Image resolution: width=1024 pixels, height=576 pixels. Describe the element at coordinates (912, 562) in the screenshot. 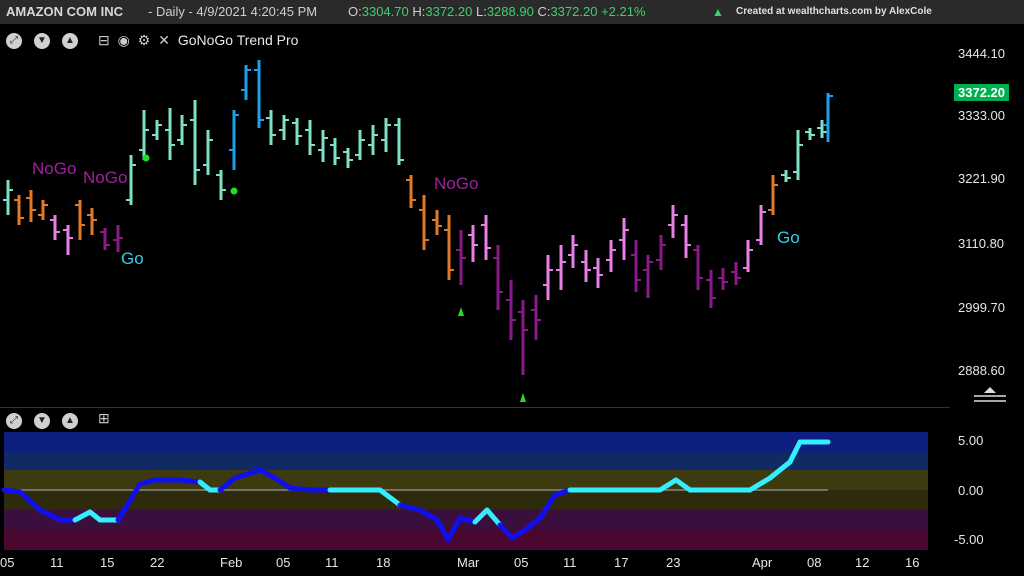

I see `x-axis-label: 16` at that location.